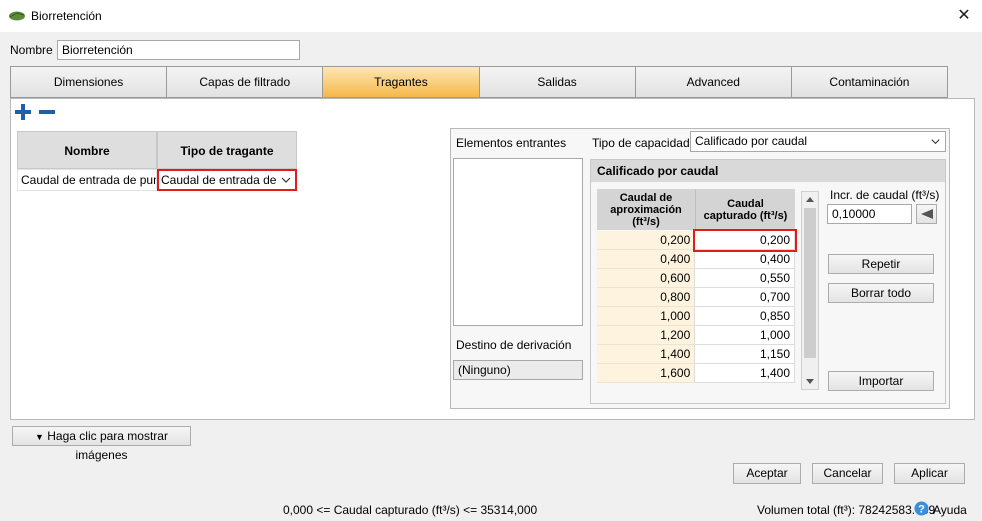 Image resolution: width=982 pixels, height=521 pixels. I want to click on import-button: Importar, so click(881, 381).